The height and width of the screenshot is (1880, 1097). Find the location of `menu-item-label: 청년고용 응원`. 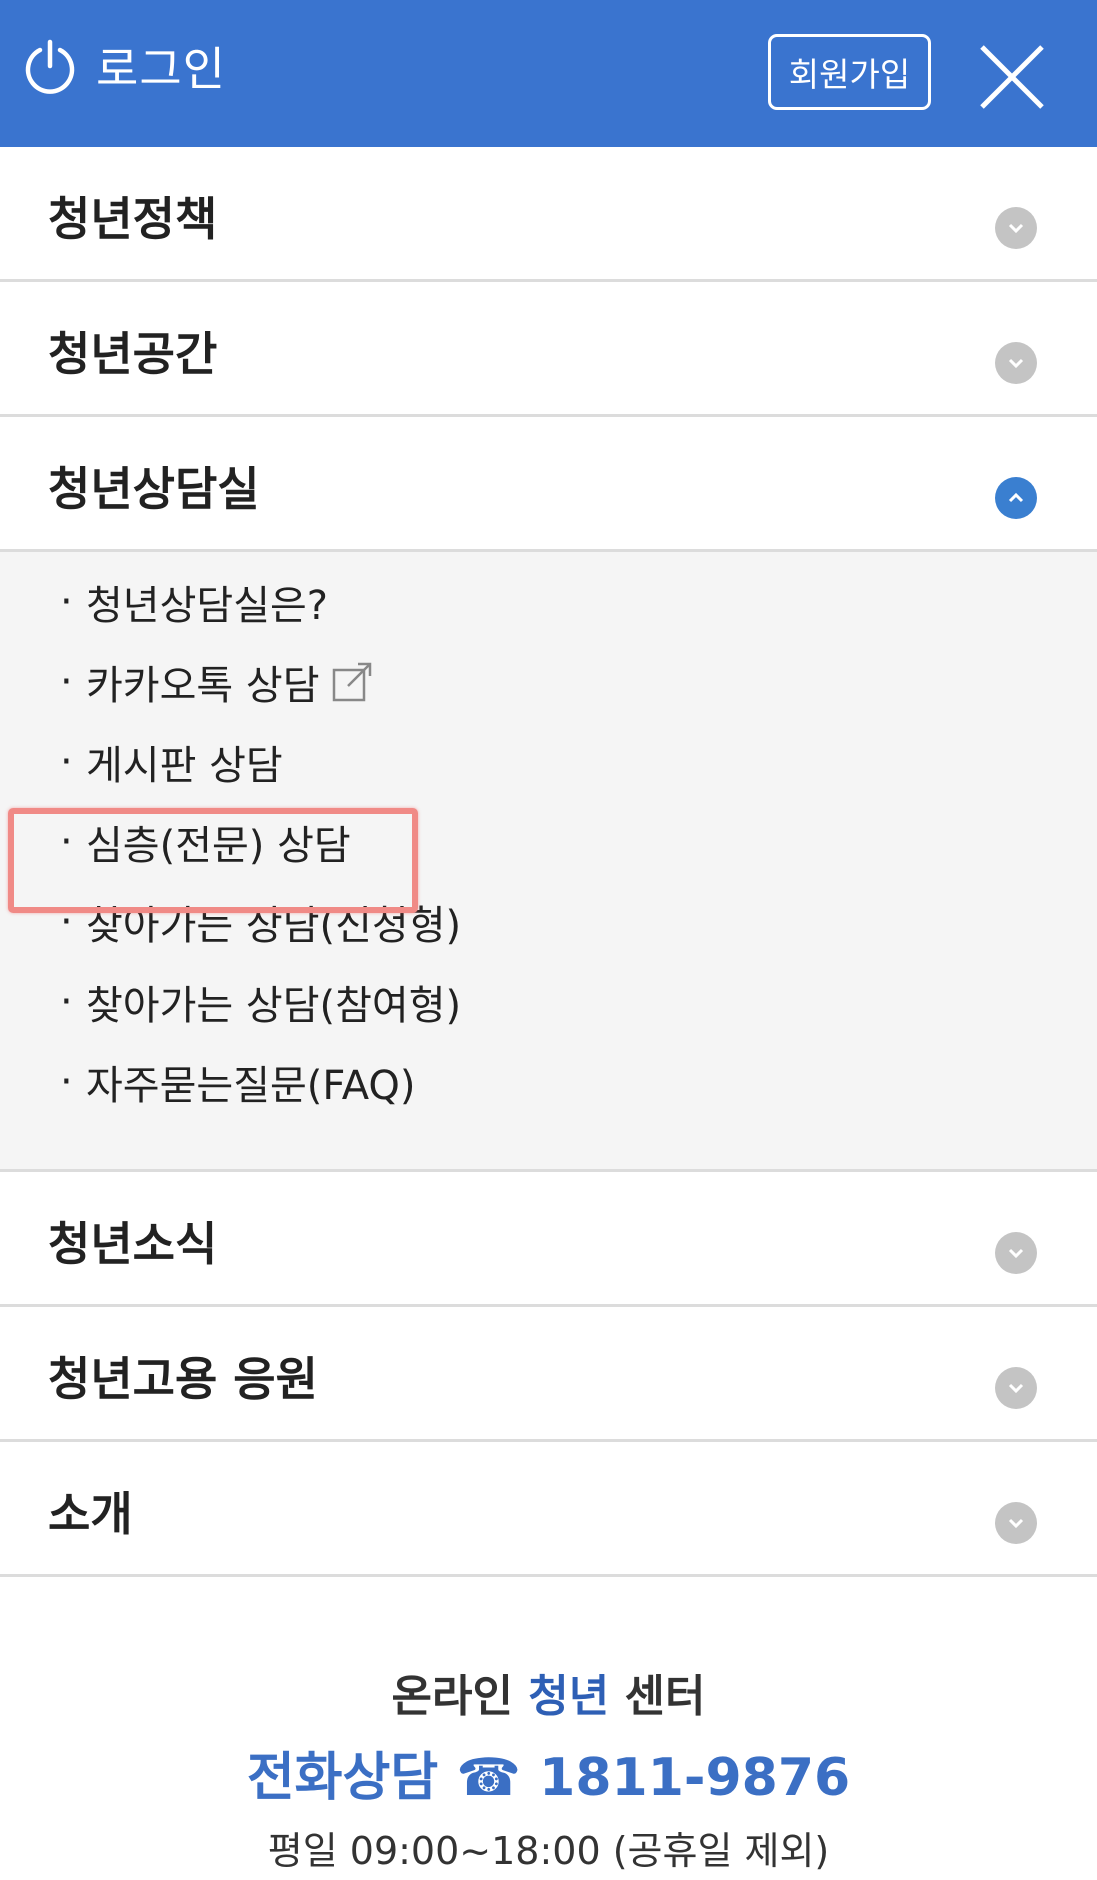

menu-item-label: 청년고용 응원 is located at coordinates (183, 1379).